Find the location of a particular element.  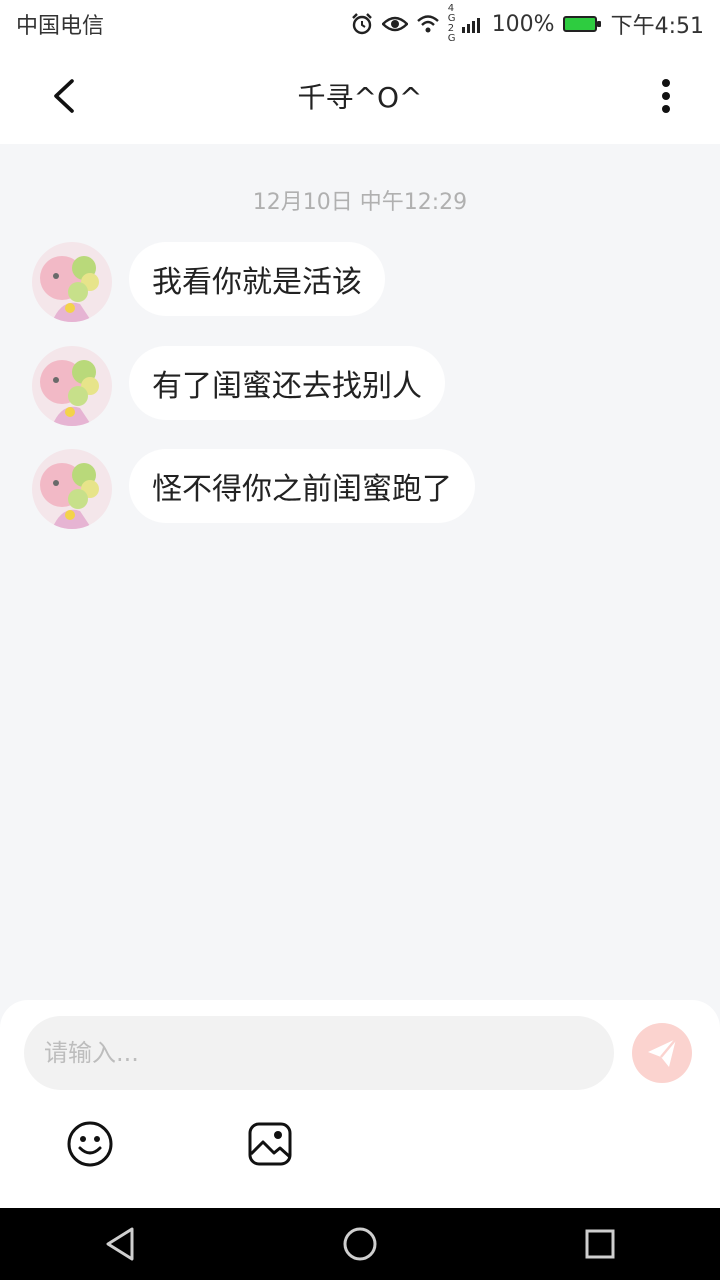

message-row: 有了闺蜜还去找别人 is located at coordinates (238, 386).